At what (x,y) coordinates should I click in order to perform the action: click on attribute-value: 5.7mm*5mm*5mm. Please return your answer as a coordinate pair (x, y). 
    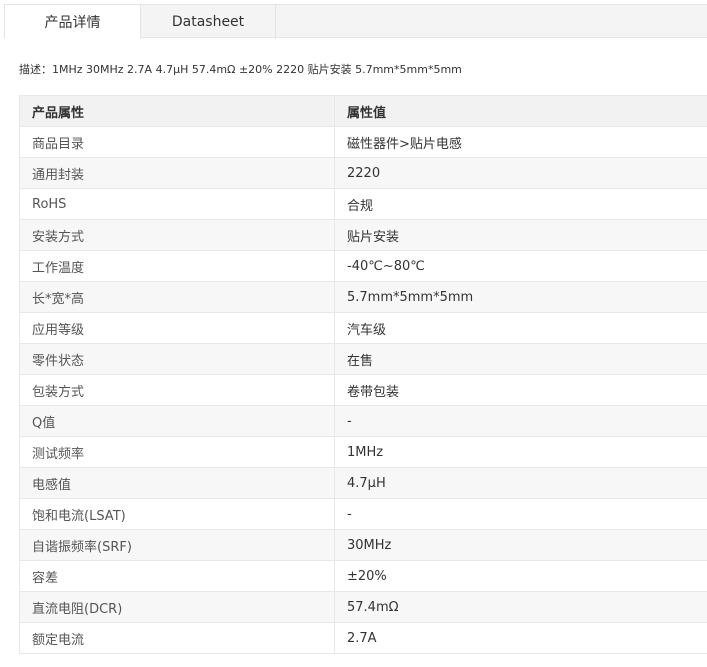
    Looking at the image, I should click on (520, 297).